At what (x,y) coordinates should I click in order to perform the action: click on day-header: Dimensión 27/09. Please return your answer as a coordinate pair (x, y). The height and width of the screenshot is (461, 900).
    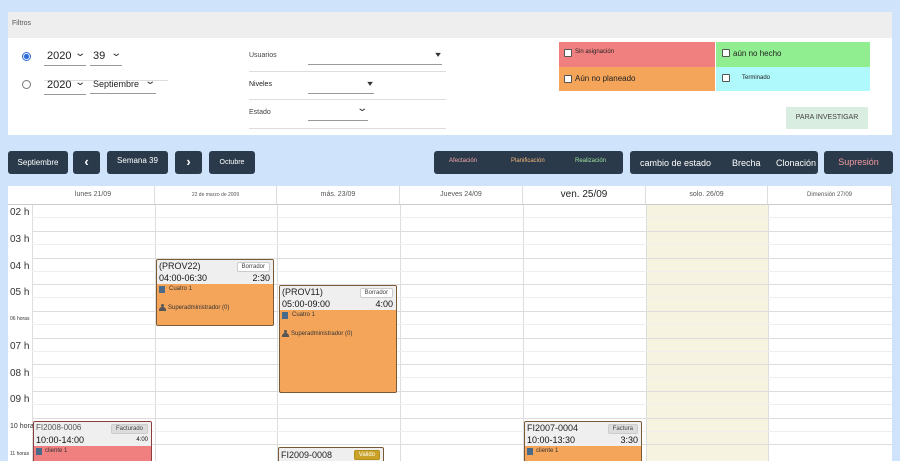
    Looking at the image, I should click on (830, 195).